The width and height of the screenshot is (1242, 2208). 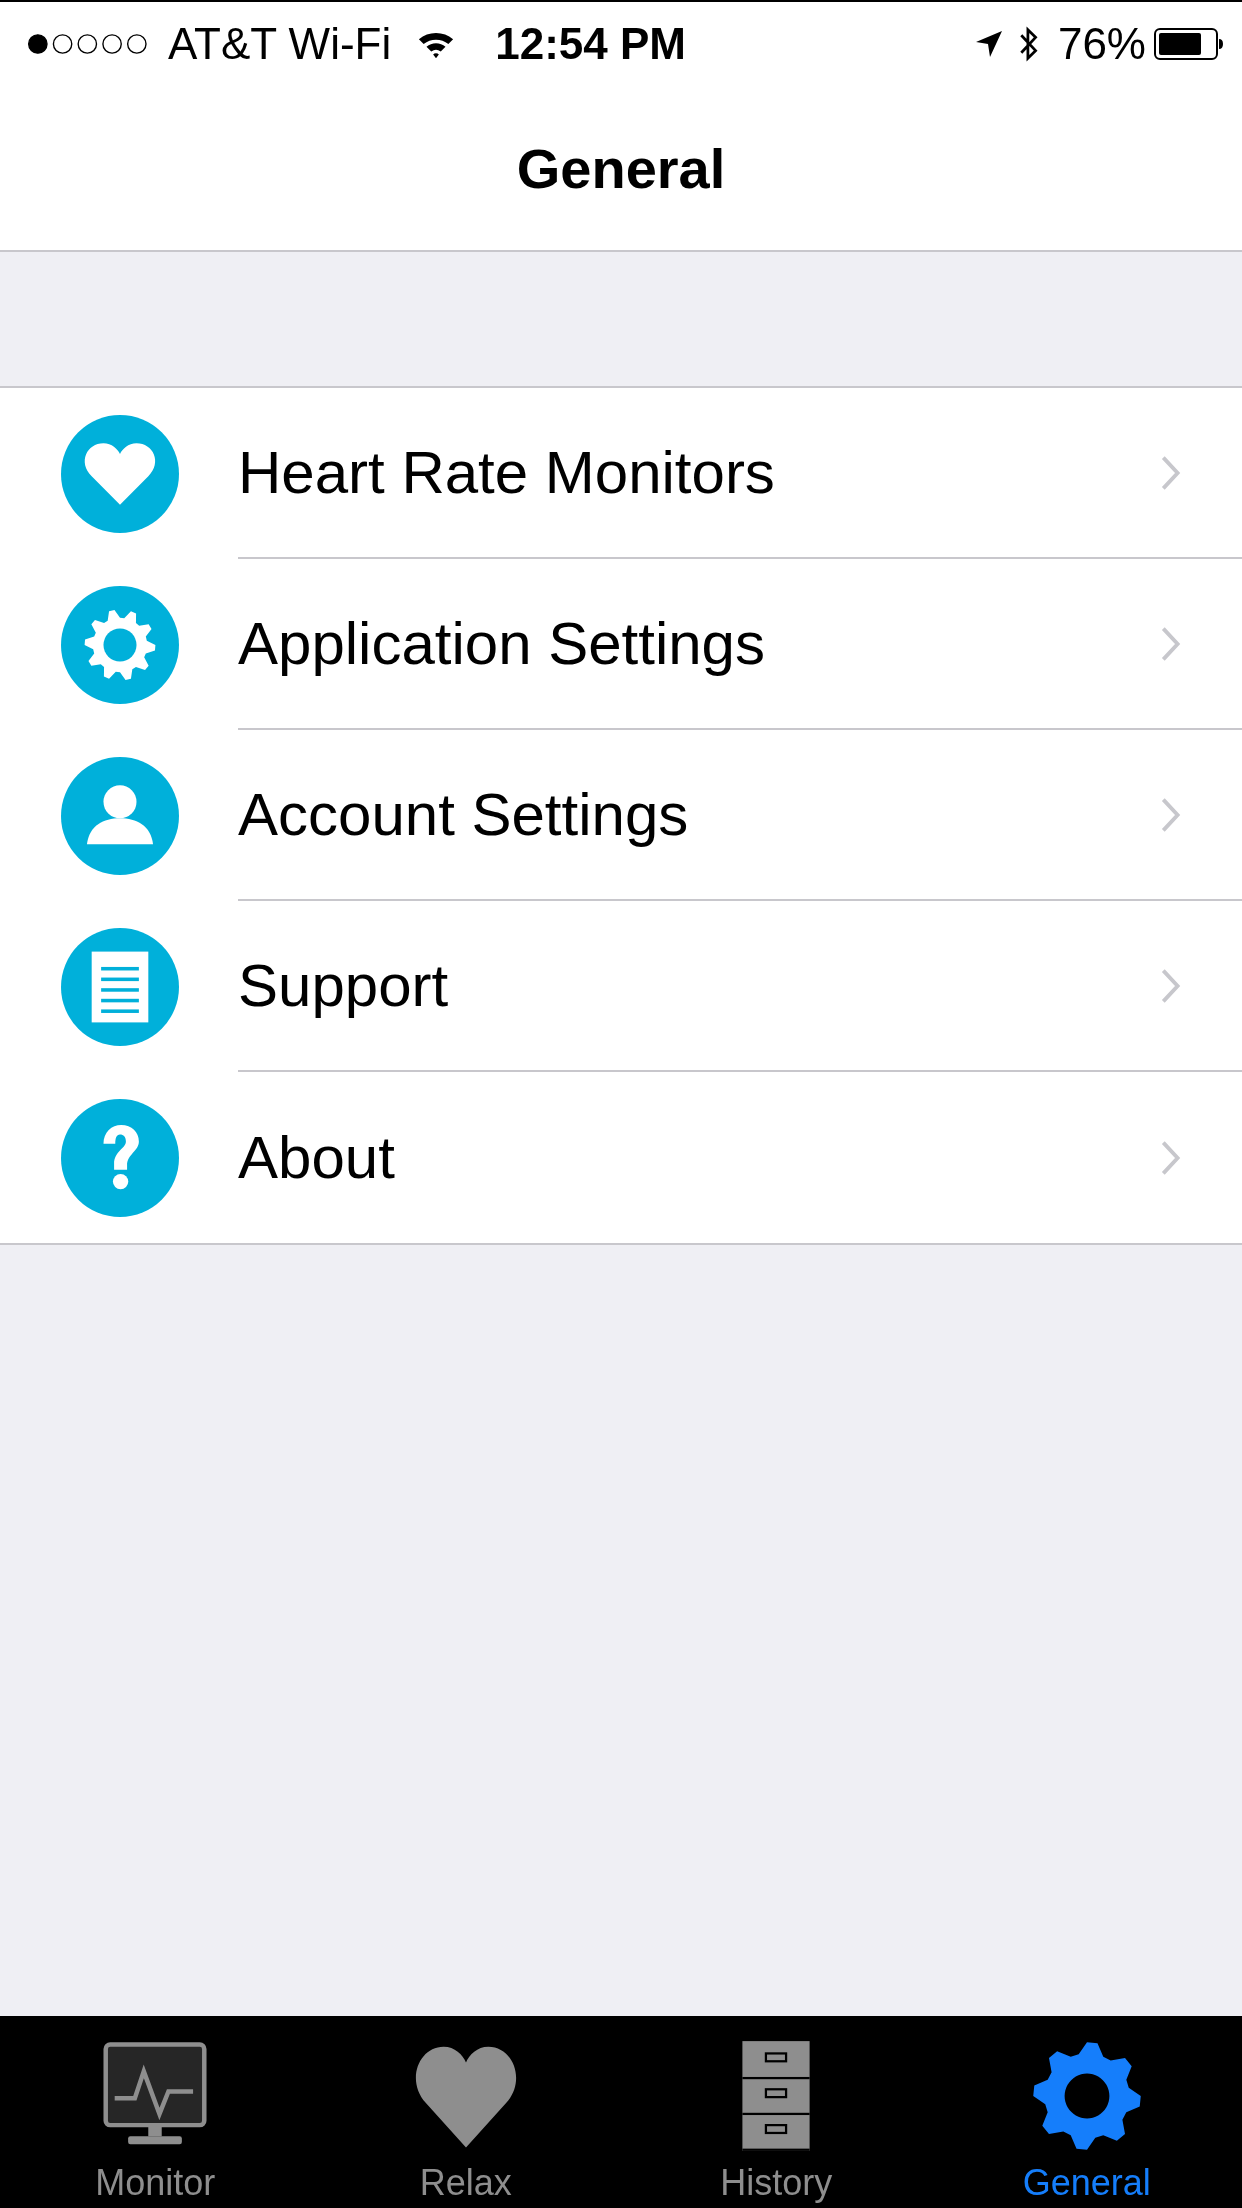 I want to click on clock: 12:54 PM, so click(x=590, y=44).